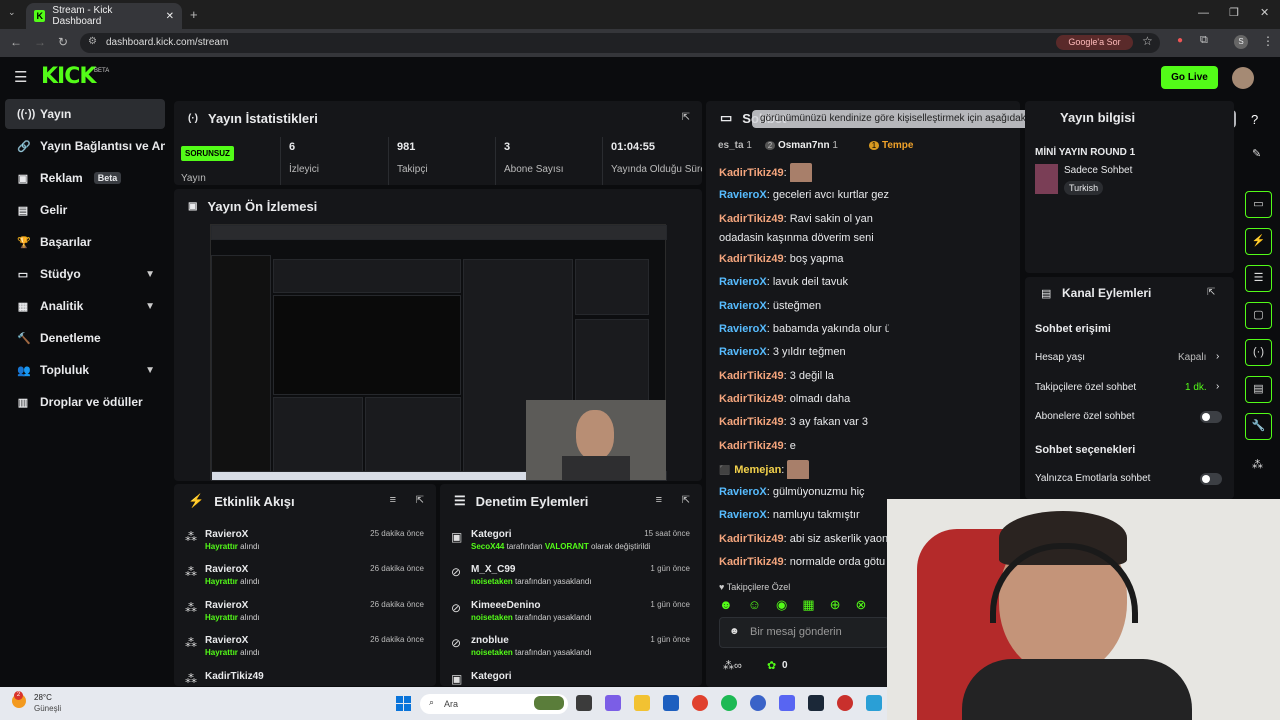  What do you see at coordinates (12, 12) in the screenshot?
I see `tab-list-icon: ⌄` at bounding box center [12, 12].